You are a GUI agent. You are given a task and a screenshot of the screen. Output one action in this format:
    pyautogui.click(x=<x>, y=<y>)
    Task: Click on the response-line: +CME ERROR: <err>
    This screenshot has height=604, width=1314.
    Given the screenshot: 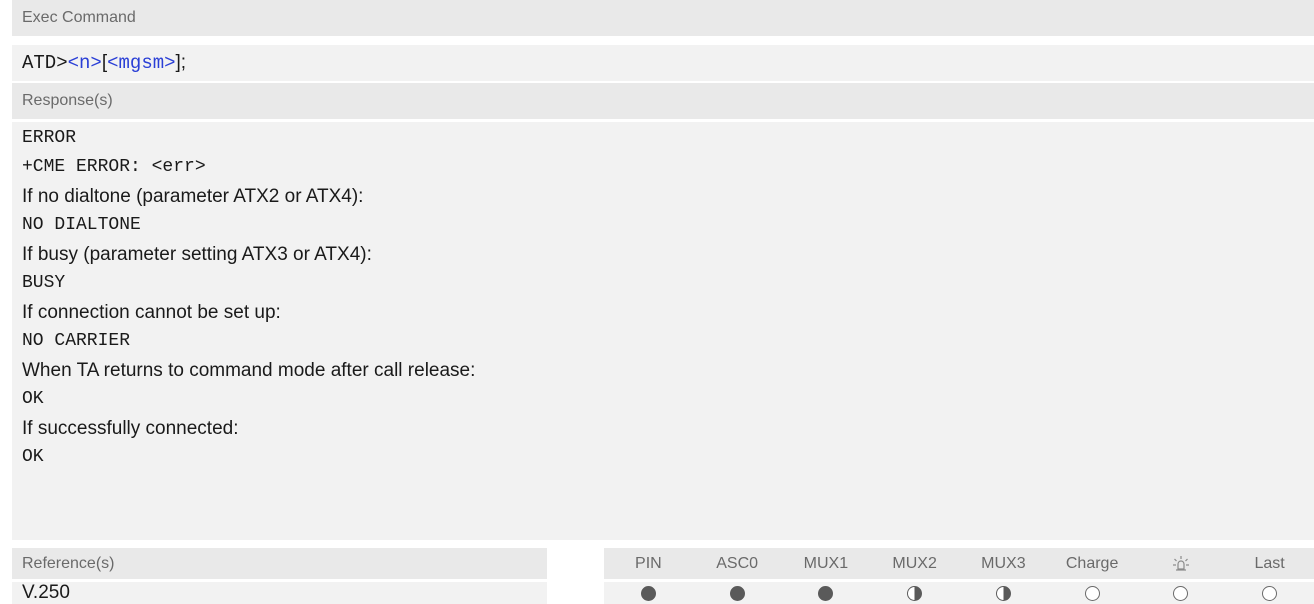 What is the action you would take?
    pyautogui.click(x=114, y=167)
    